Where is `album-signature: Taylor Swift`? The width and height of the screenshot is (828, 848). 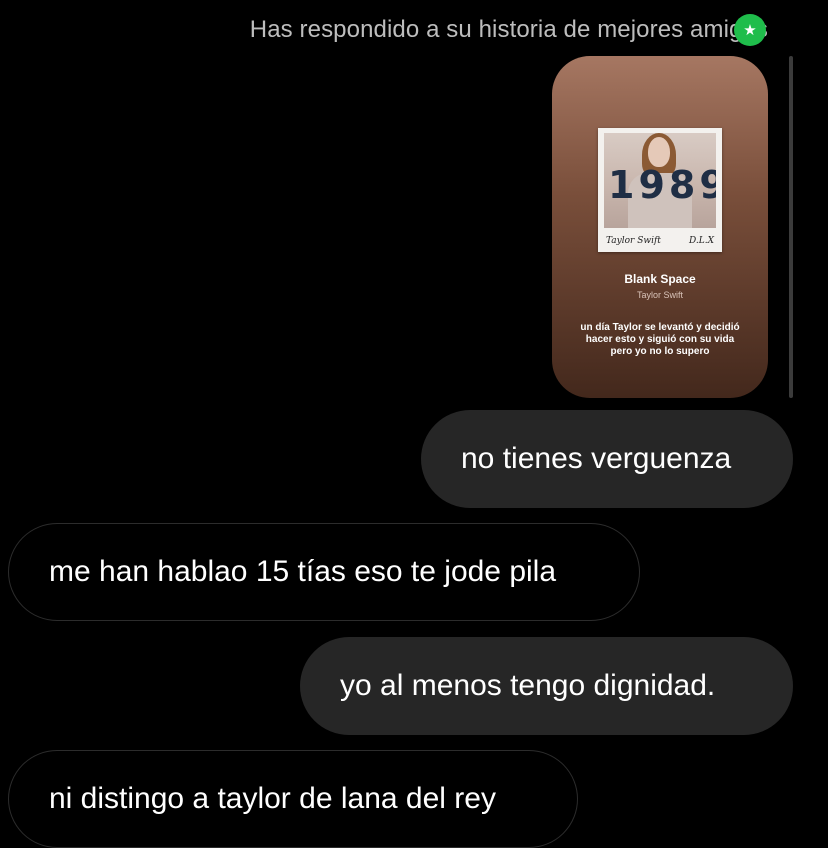
album-signature: Taylor Swift is located at coordinates (633, 241).